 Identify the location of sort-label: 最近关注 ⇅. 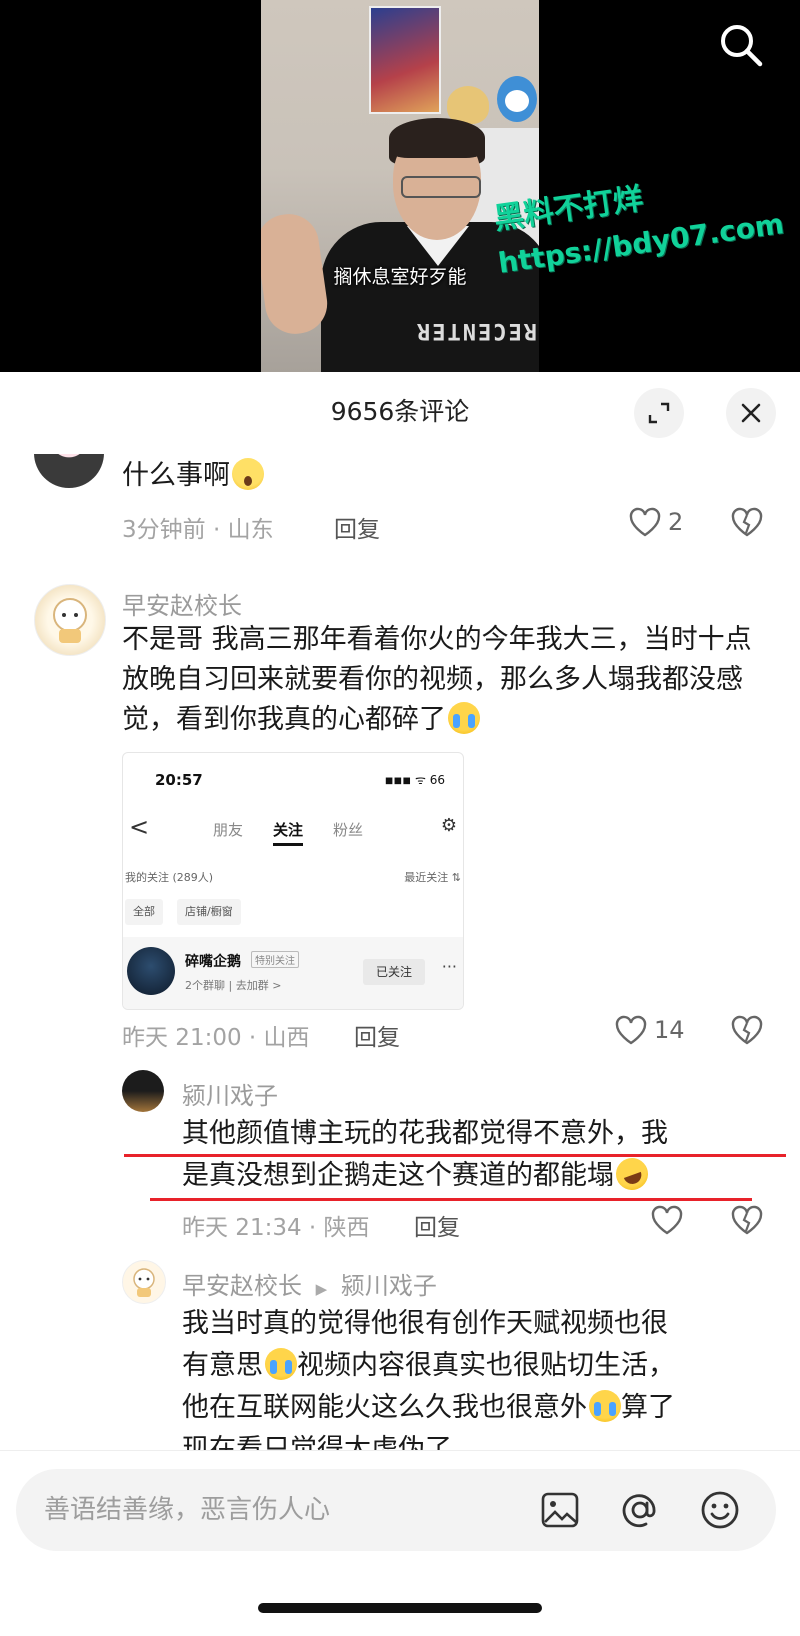
(432, 877).